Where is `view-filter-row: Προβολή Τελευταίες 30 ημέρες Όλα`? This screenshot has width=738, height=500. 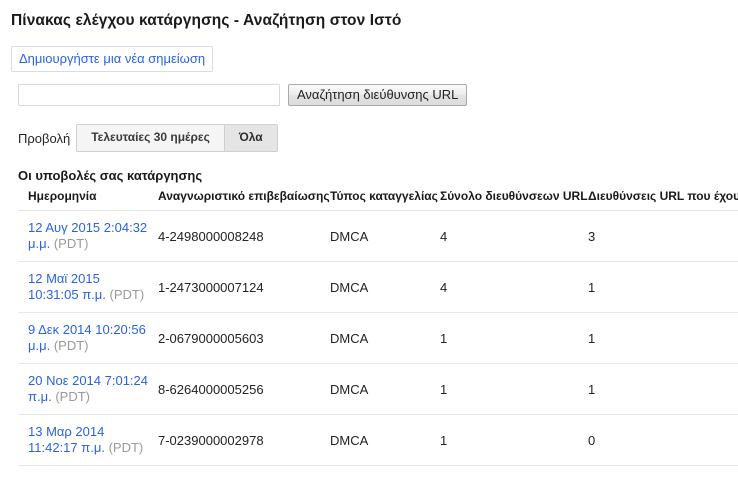
view-filter-row: Προβολή Τελευταίες 30 ημέρες Όλα is located at coordinates (375, 138).